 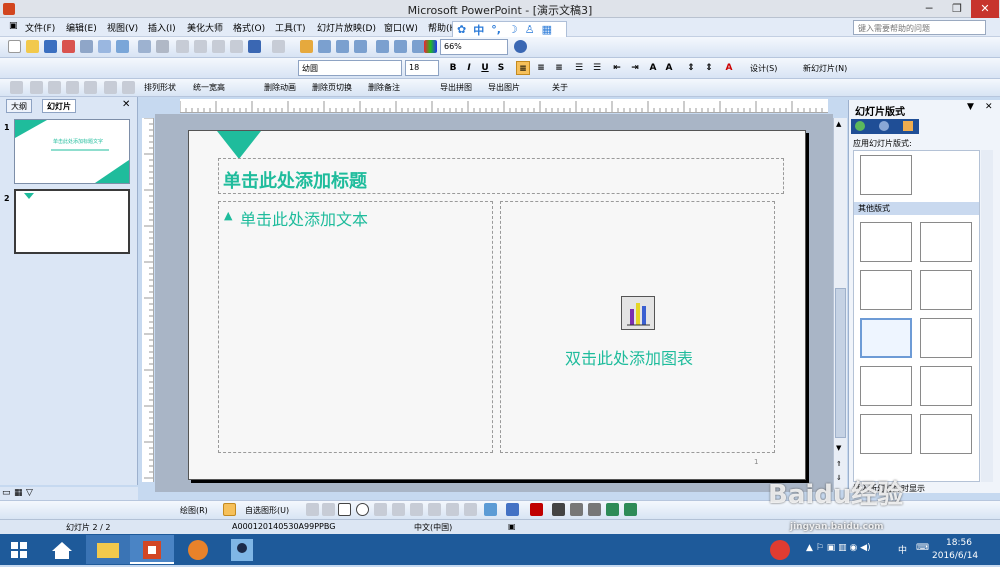 What do you see at coordinates (328, 509) in the screenshot?
I see `arrow-icon` at bounding box center [328, 509].